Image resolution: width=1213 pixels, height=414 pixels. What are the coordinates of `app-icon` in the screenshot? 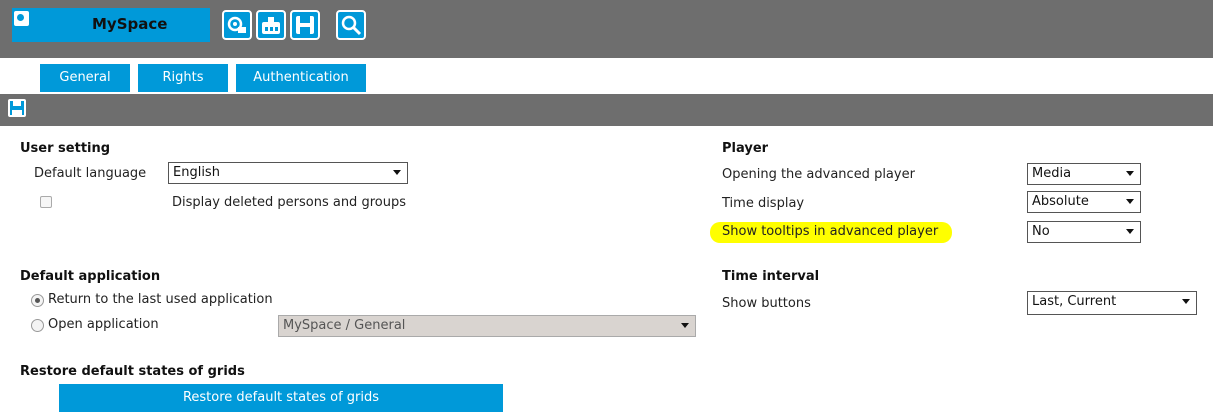 It's located at (21, 18).